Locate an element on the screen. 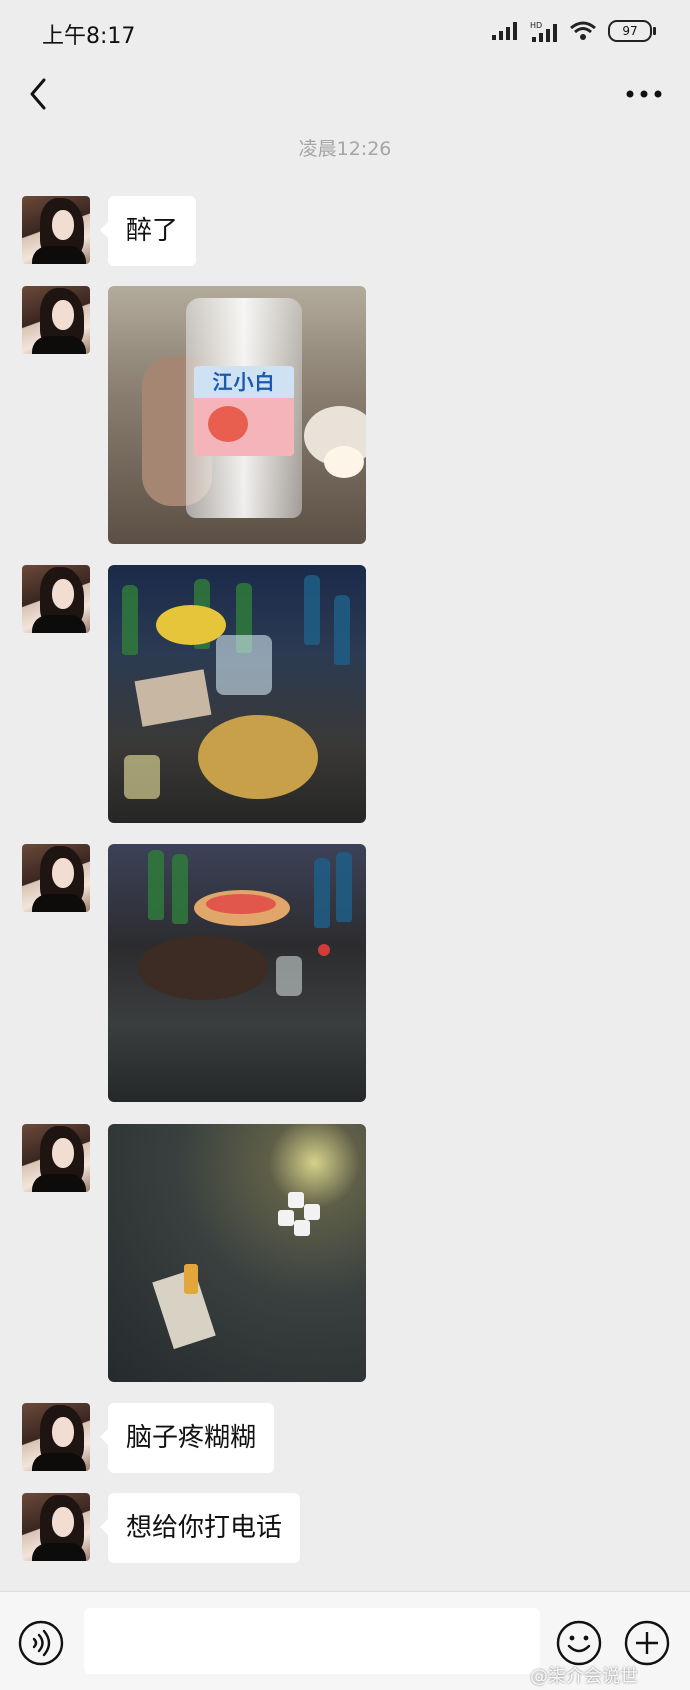 The image size is (690, 1690). message-timestamp: 凌晨12:26 is located at coordinates (345, 149).